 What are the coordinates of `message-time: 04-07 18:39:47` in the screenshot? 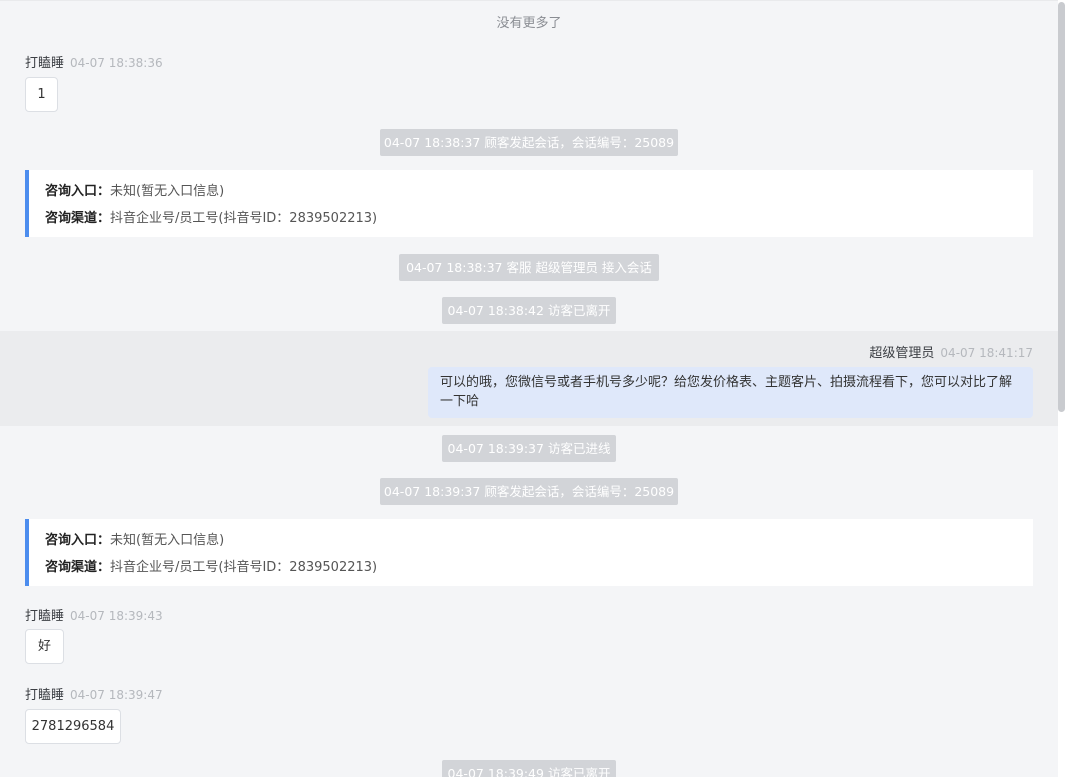 It's located at (116, 695).